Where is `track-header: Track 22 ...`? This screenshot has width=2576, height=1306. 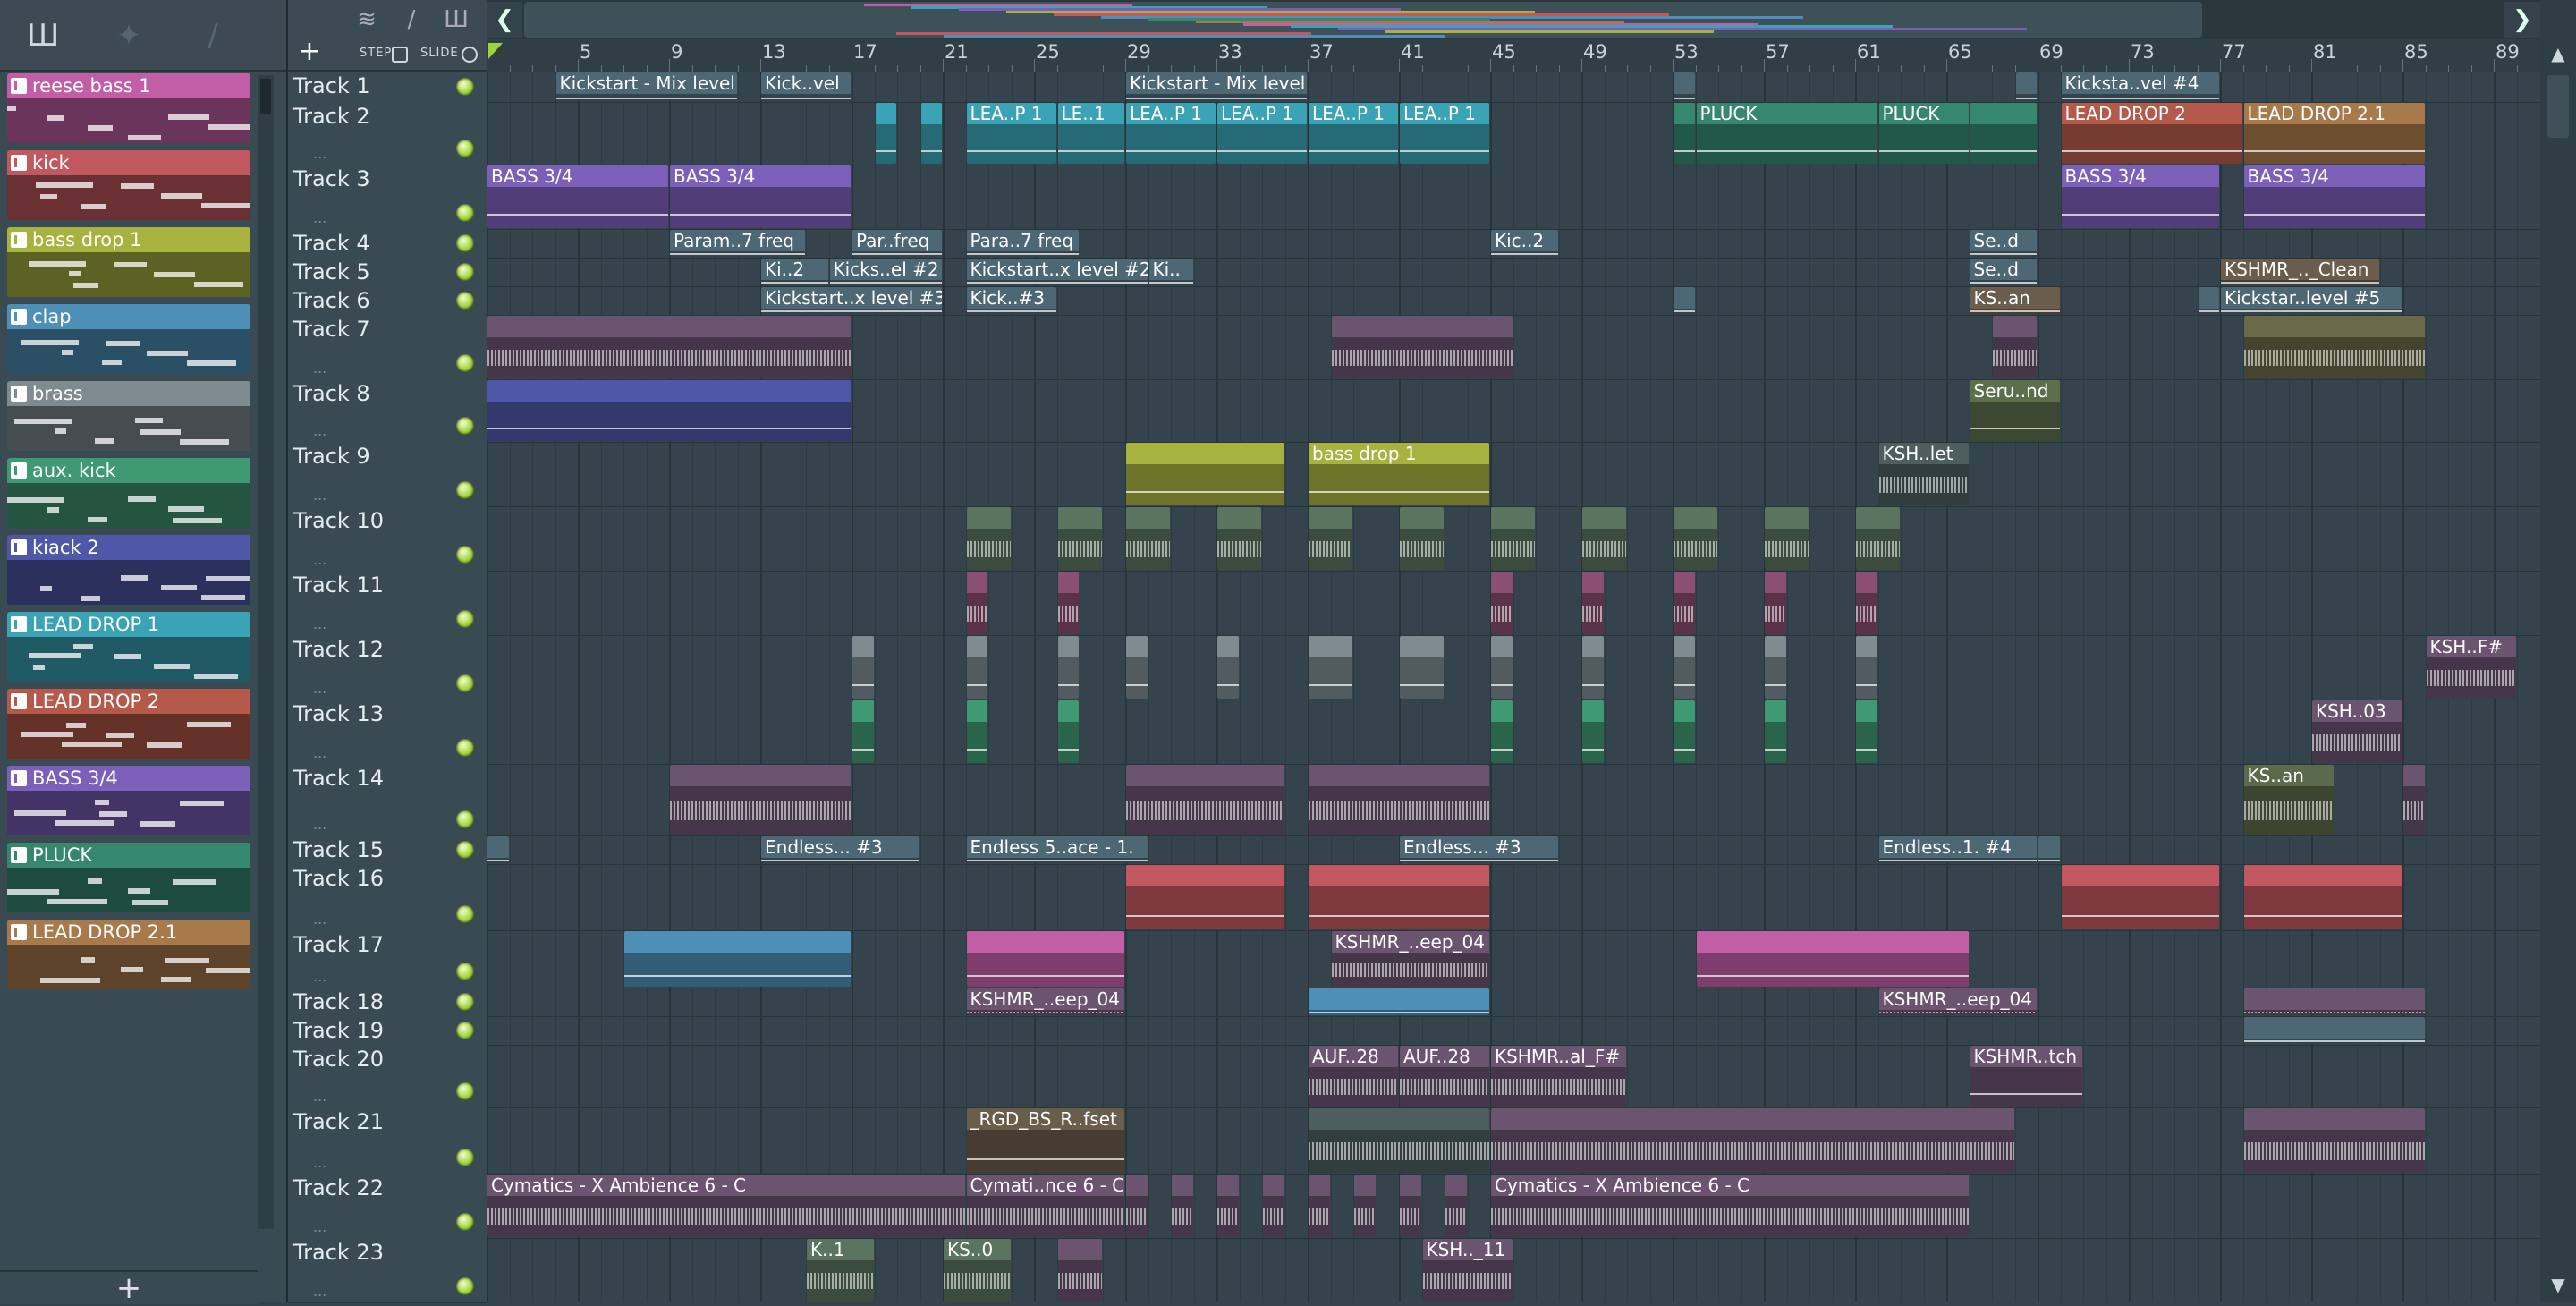 track-header: Track 22 ... is located at coordinates (387, 1207).